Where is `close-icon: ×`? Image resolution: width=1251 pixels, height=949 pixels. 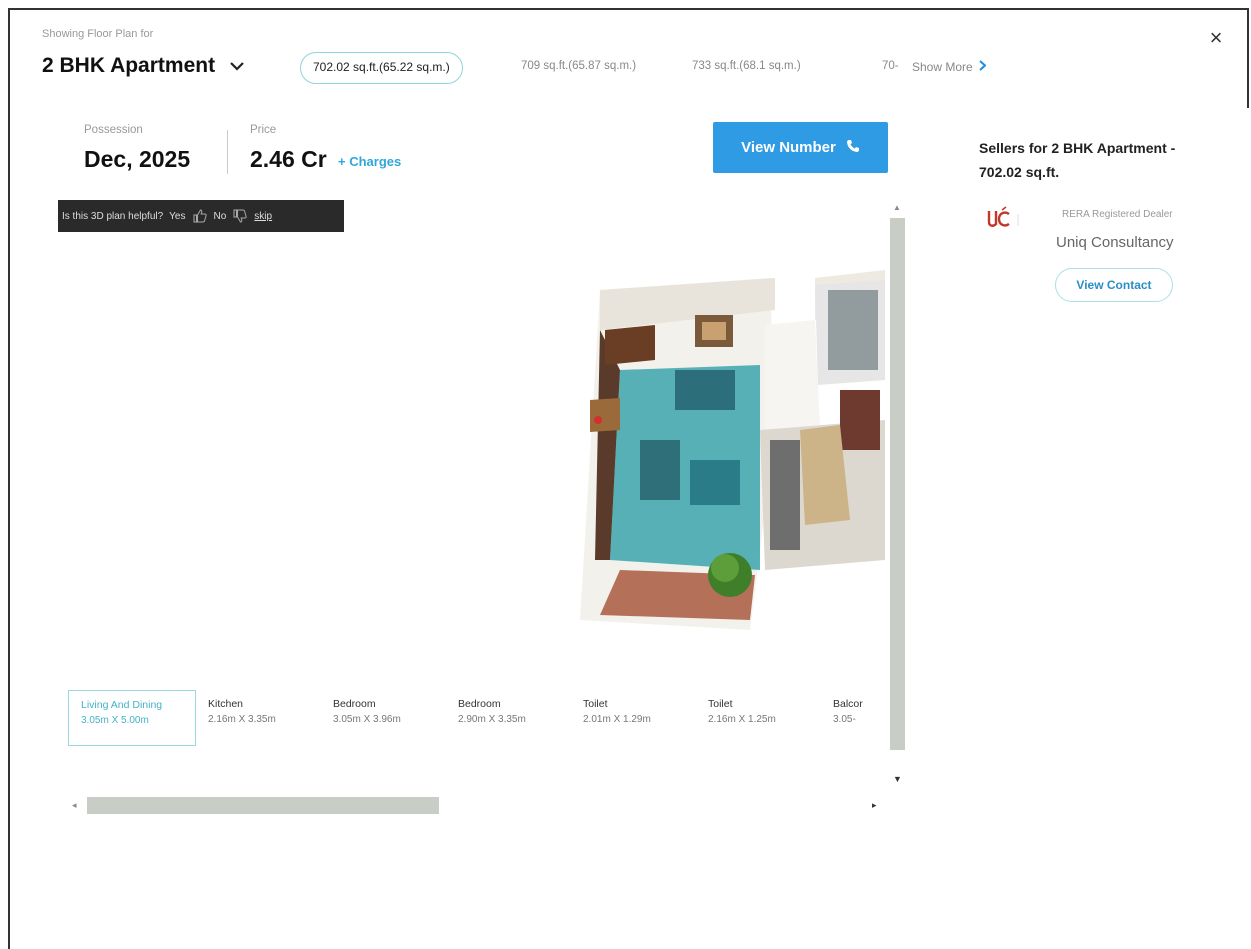
close-icon: × is located at coordinates (1216, 38).